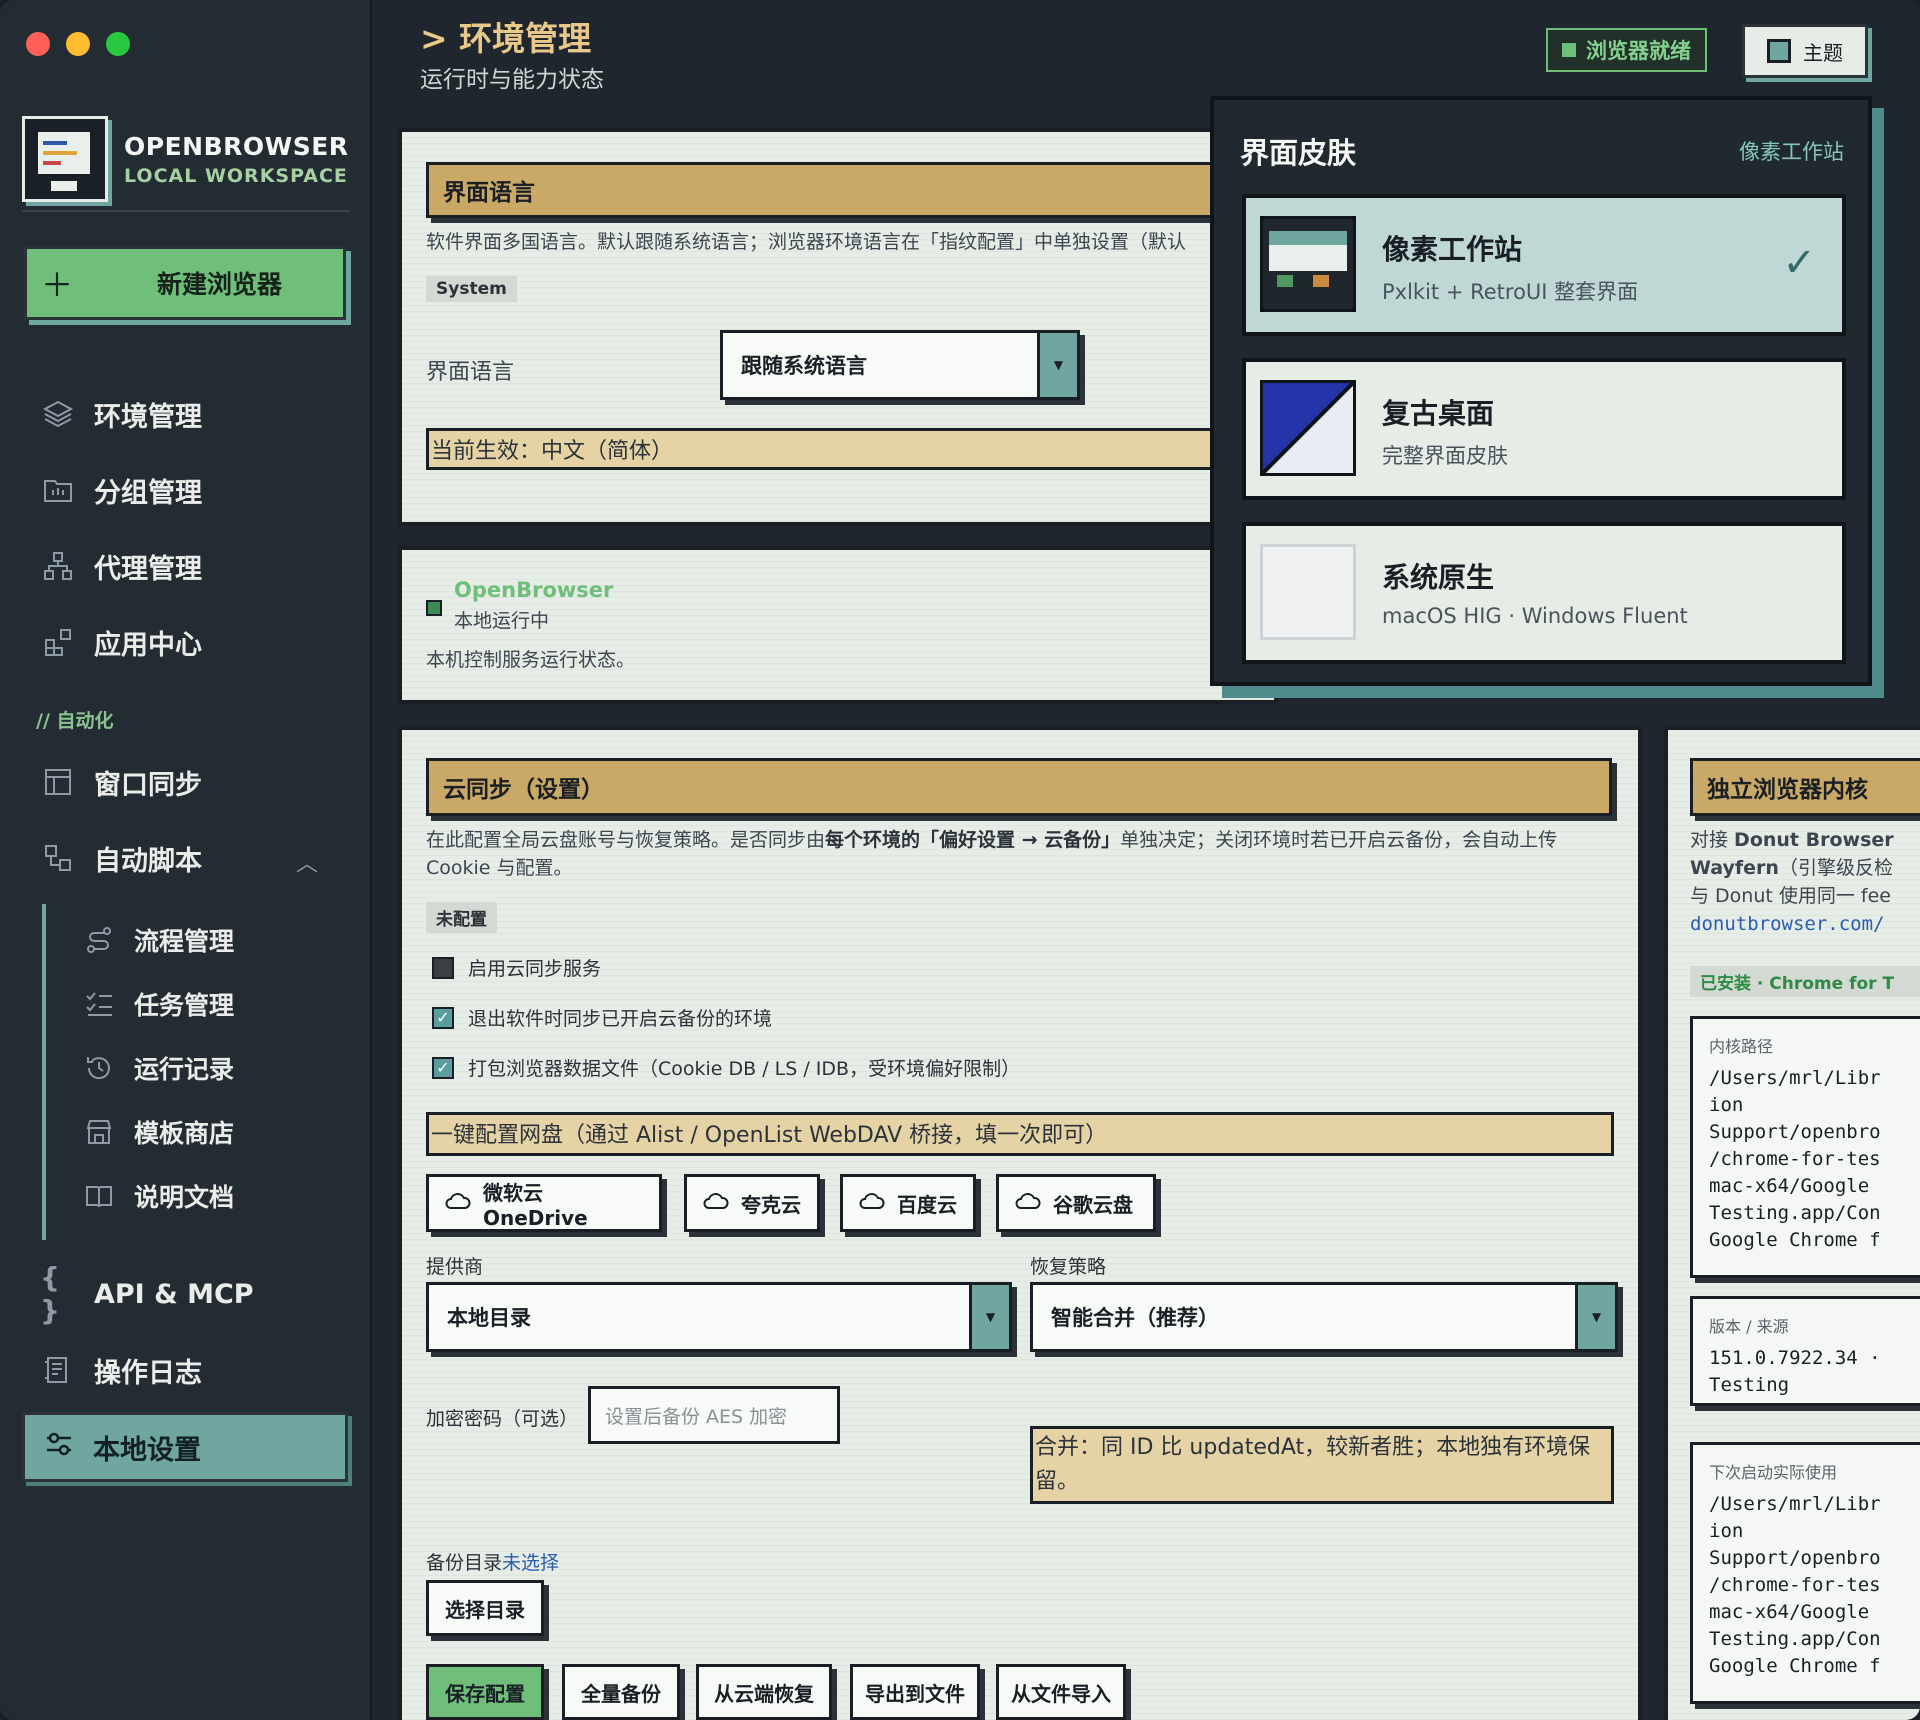 This screenshot has width=1920, height=1720. I want to click on cloud-desc-emphasis: 每个环境的「偏好设置 → 云备份」, so click(973, 840).